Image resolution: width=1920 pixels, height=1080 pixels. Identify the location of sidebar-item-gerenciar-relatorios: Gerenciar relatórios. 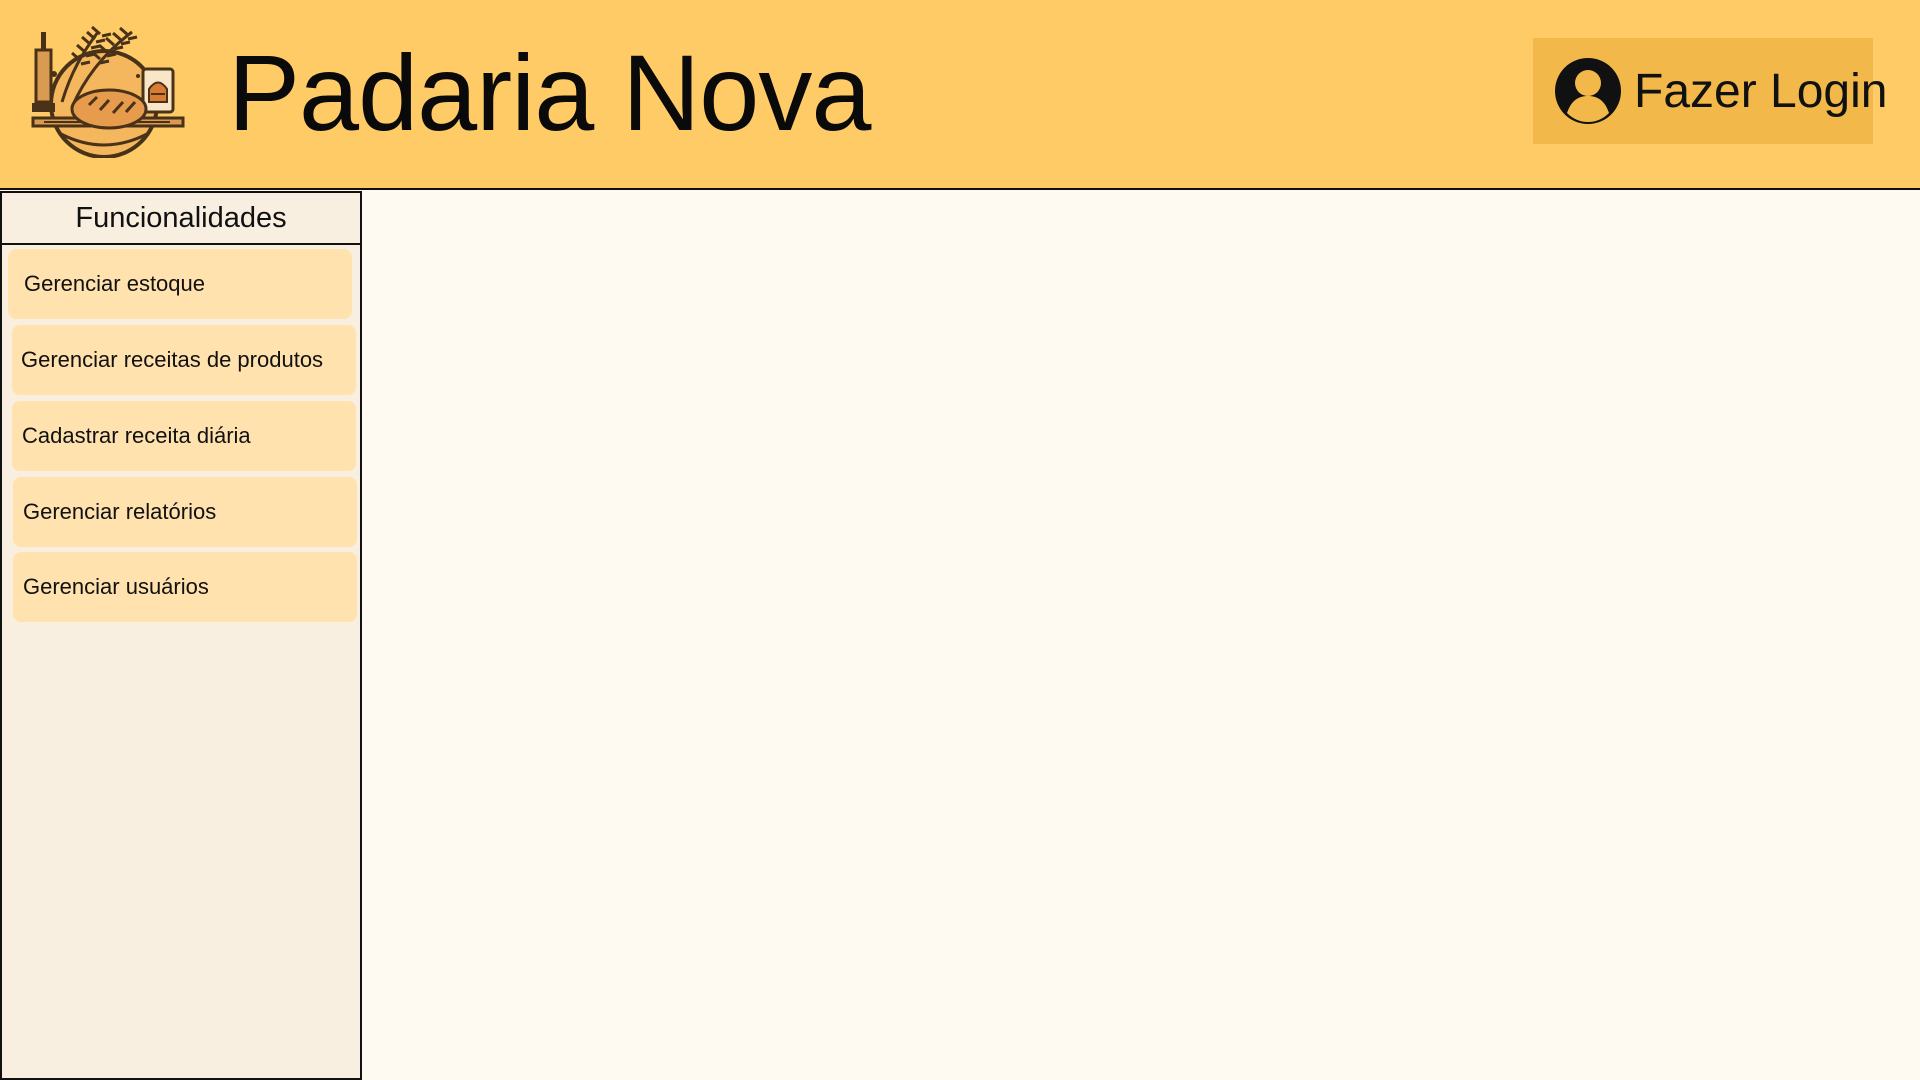
(185, 512).